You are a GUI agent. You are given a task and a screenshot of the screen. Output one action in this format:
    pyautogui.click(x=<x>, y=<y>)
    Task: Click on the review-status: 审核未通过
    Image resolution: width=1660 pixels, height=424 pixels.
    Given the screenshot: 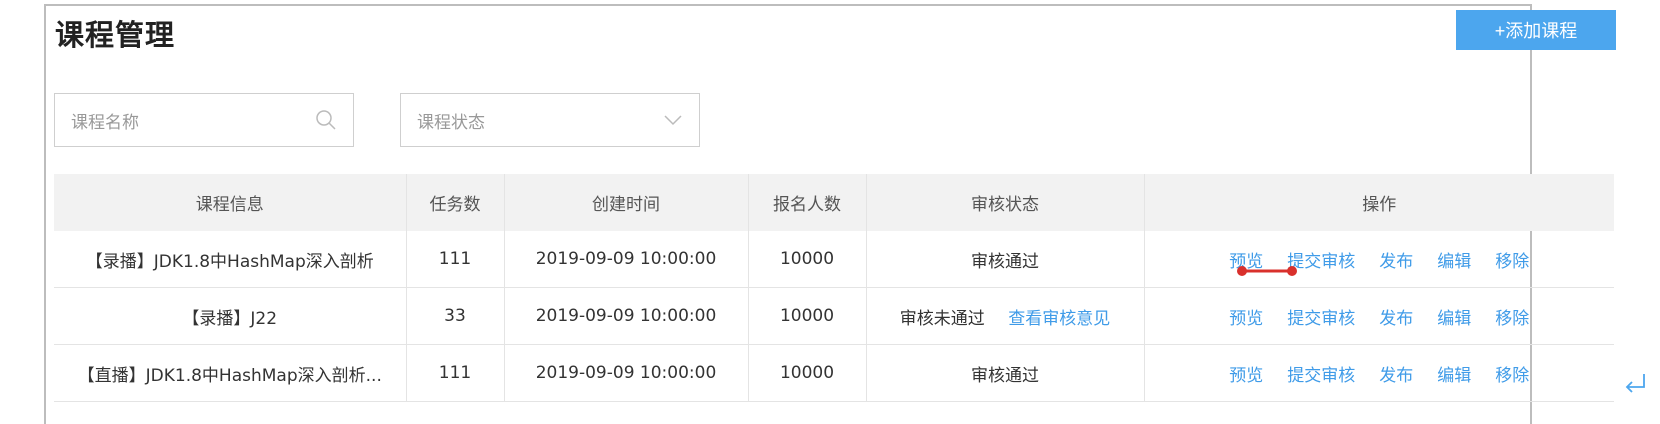 What is the action you would take?
    pyautogui.click(x=942, y=318)
    